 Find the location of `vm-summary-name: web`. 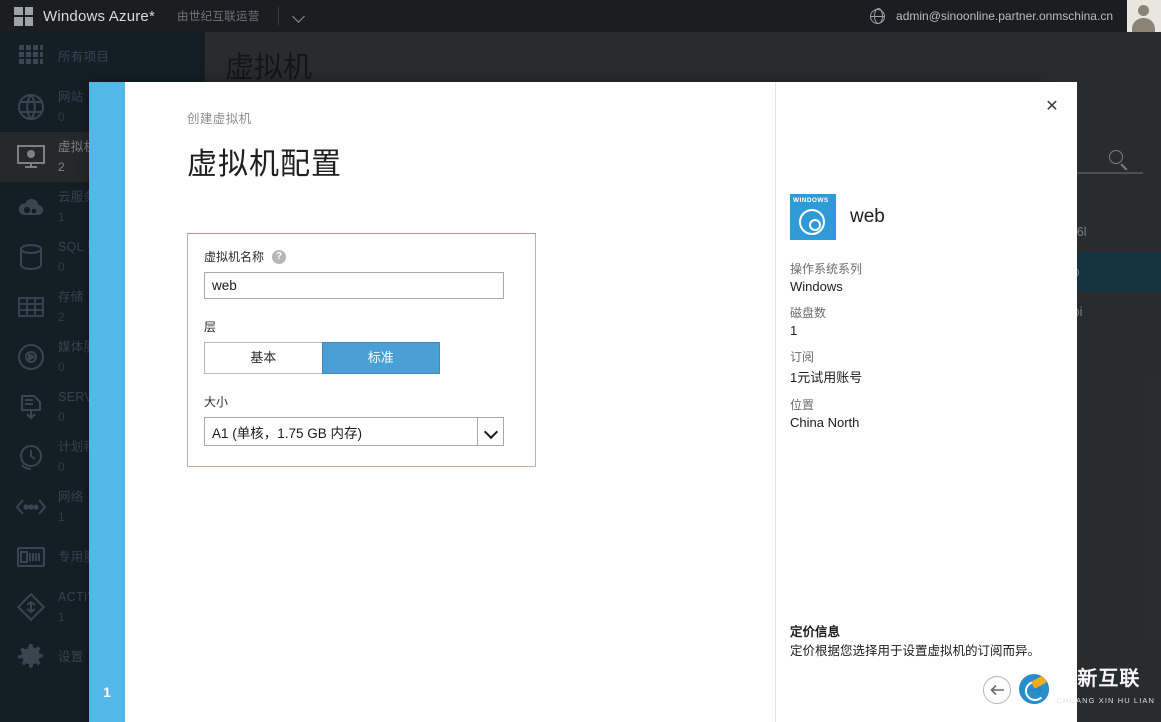

vm-summary-name: web is located at coordinates (867, 216).